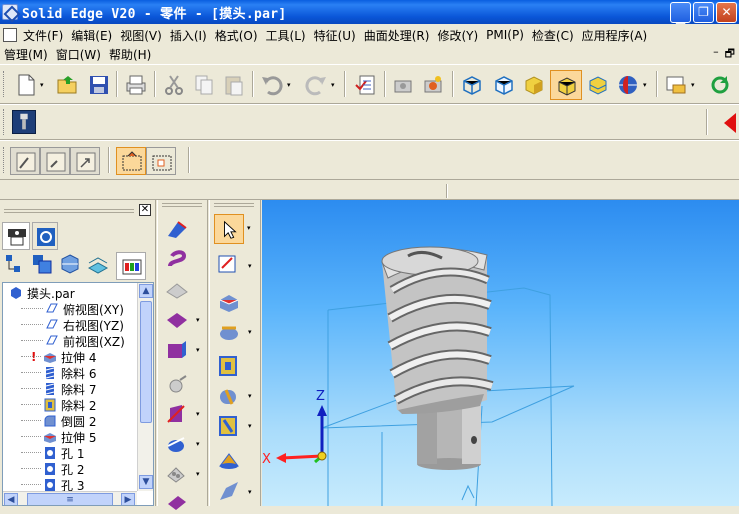 The height and width of the screenshot is (514, 739). Describe the element at coordinates (177, 474) in the screenshot. I see `pattern-icon` at that location.